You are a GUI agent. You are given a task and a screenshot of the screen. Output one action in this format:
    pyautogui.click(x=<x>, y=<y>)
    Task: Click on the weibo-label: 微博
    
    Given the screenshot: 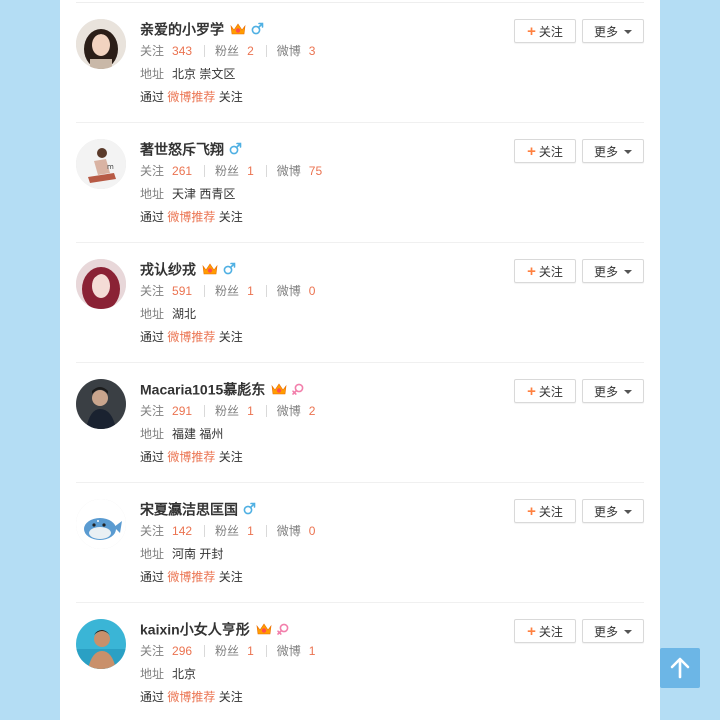 What is the action you would take?
    pyautogui.click(x=288, y=291)
    